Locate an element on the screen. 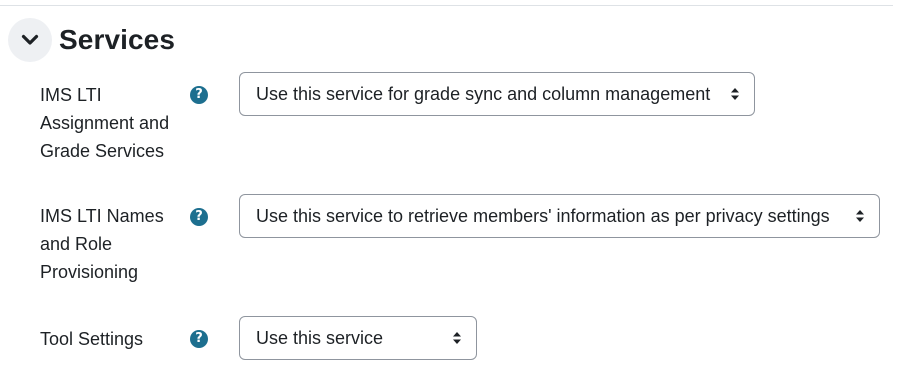 The height and width of the screenshot is (373, 921). label-line: Grade Services is located at coordinates (102, 151).